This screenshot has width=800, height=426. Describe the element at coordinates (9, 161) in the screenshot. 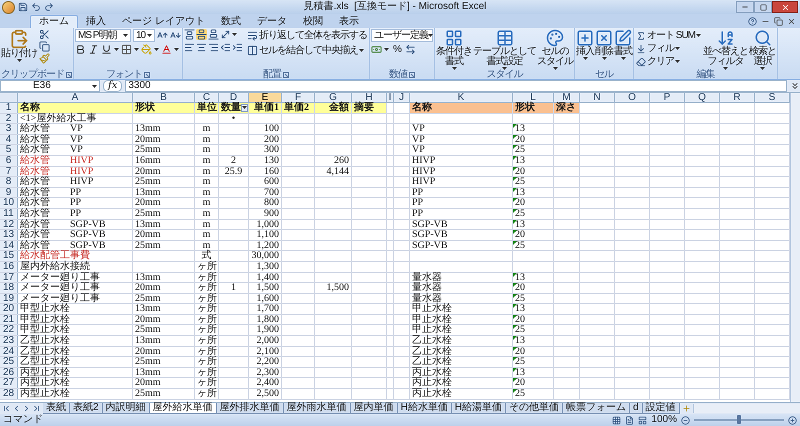

I see `row-header: 6` at that location.